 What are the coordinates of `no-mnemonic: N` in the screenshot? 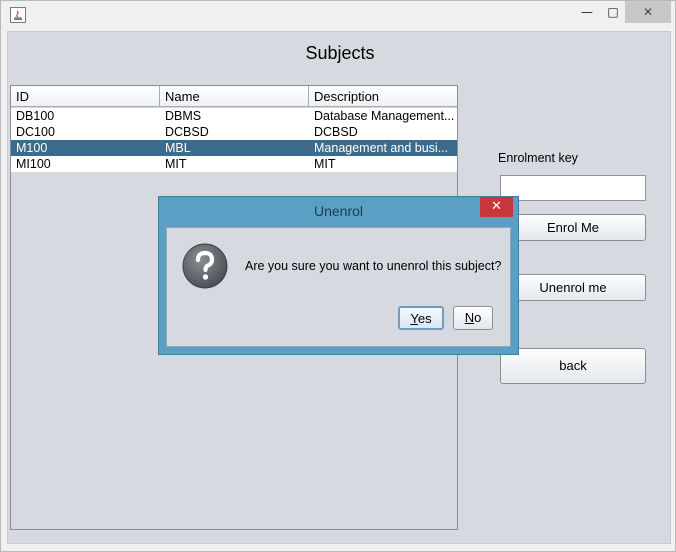 It's located at (469, 317).